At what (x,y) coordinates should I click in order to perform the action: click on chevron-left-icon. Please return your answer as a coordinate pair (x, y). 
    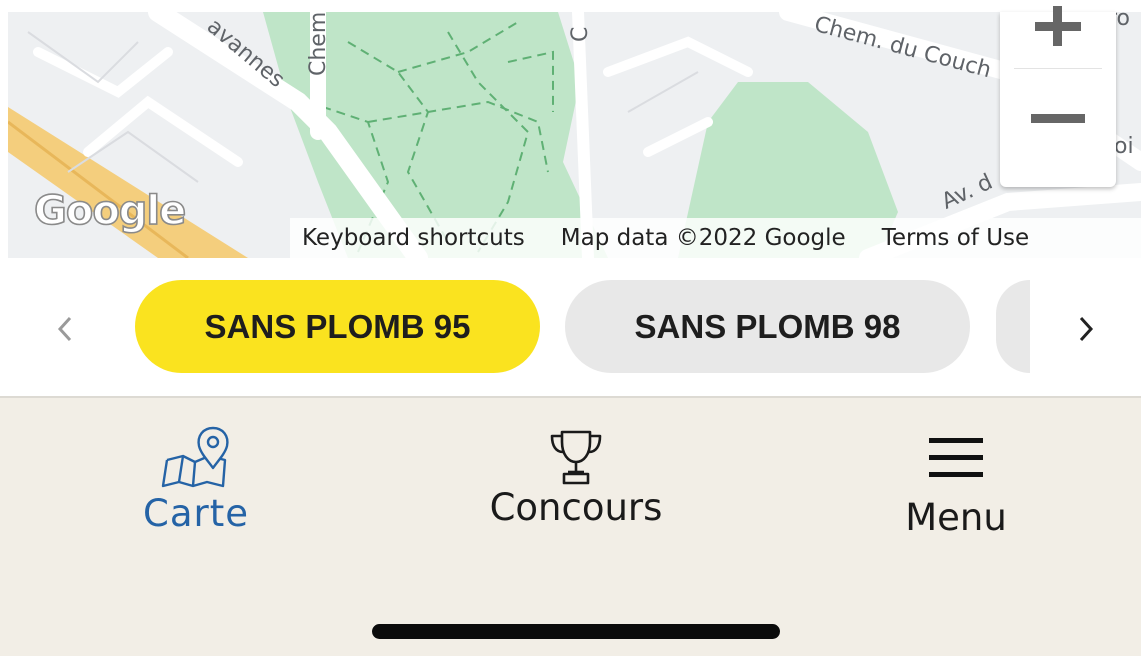
    Looking at the image, I should click on (64, 329).